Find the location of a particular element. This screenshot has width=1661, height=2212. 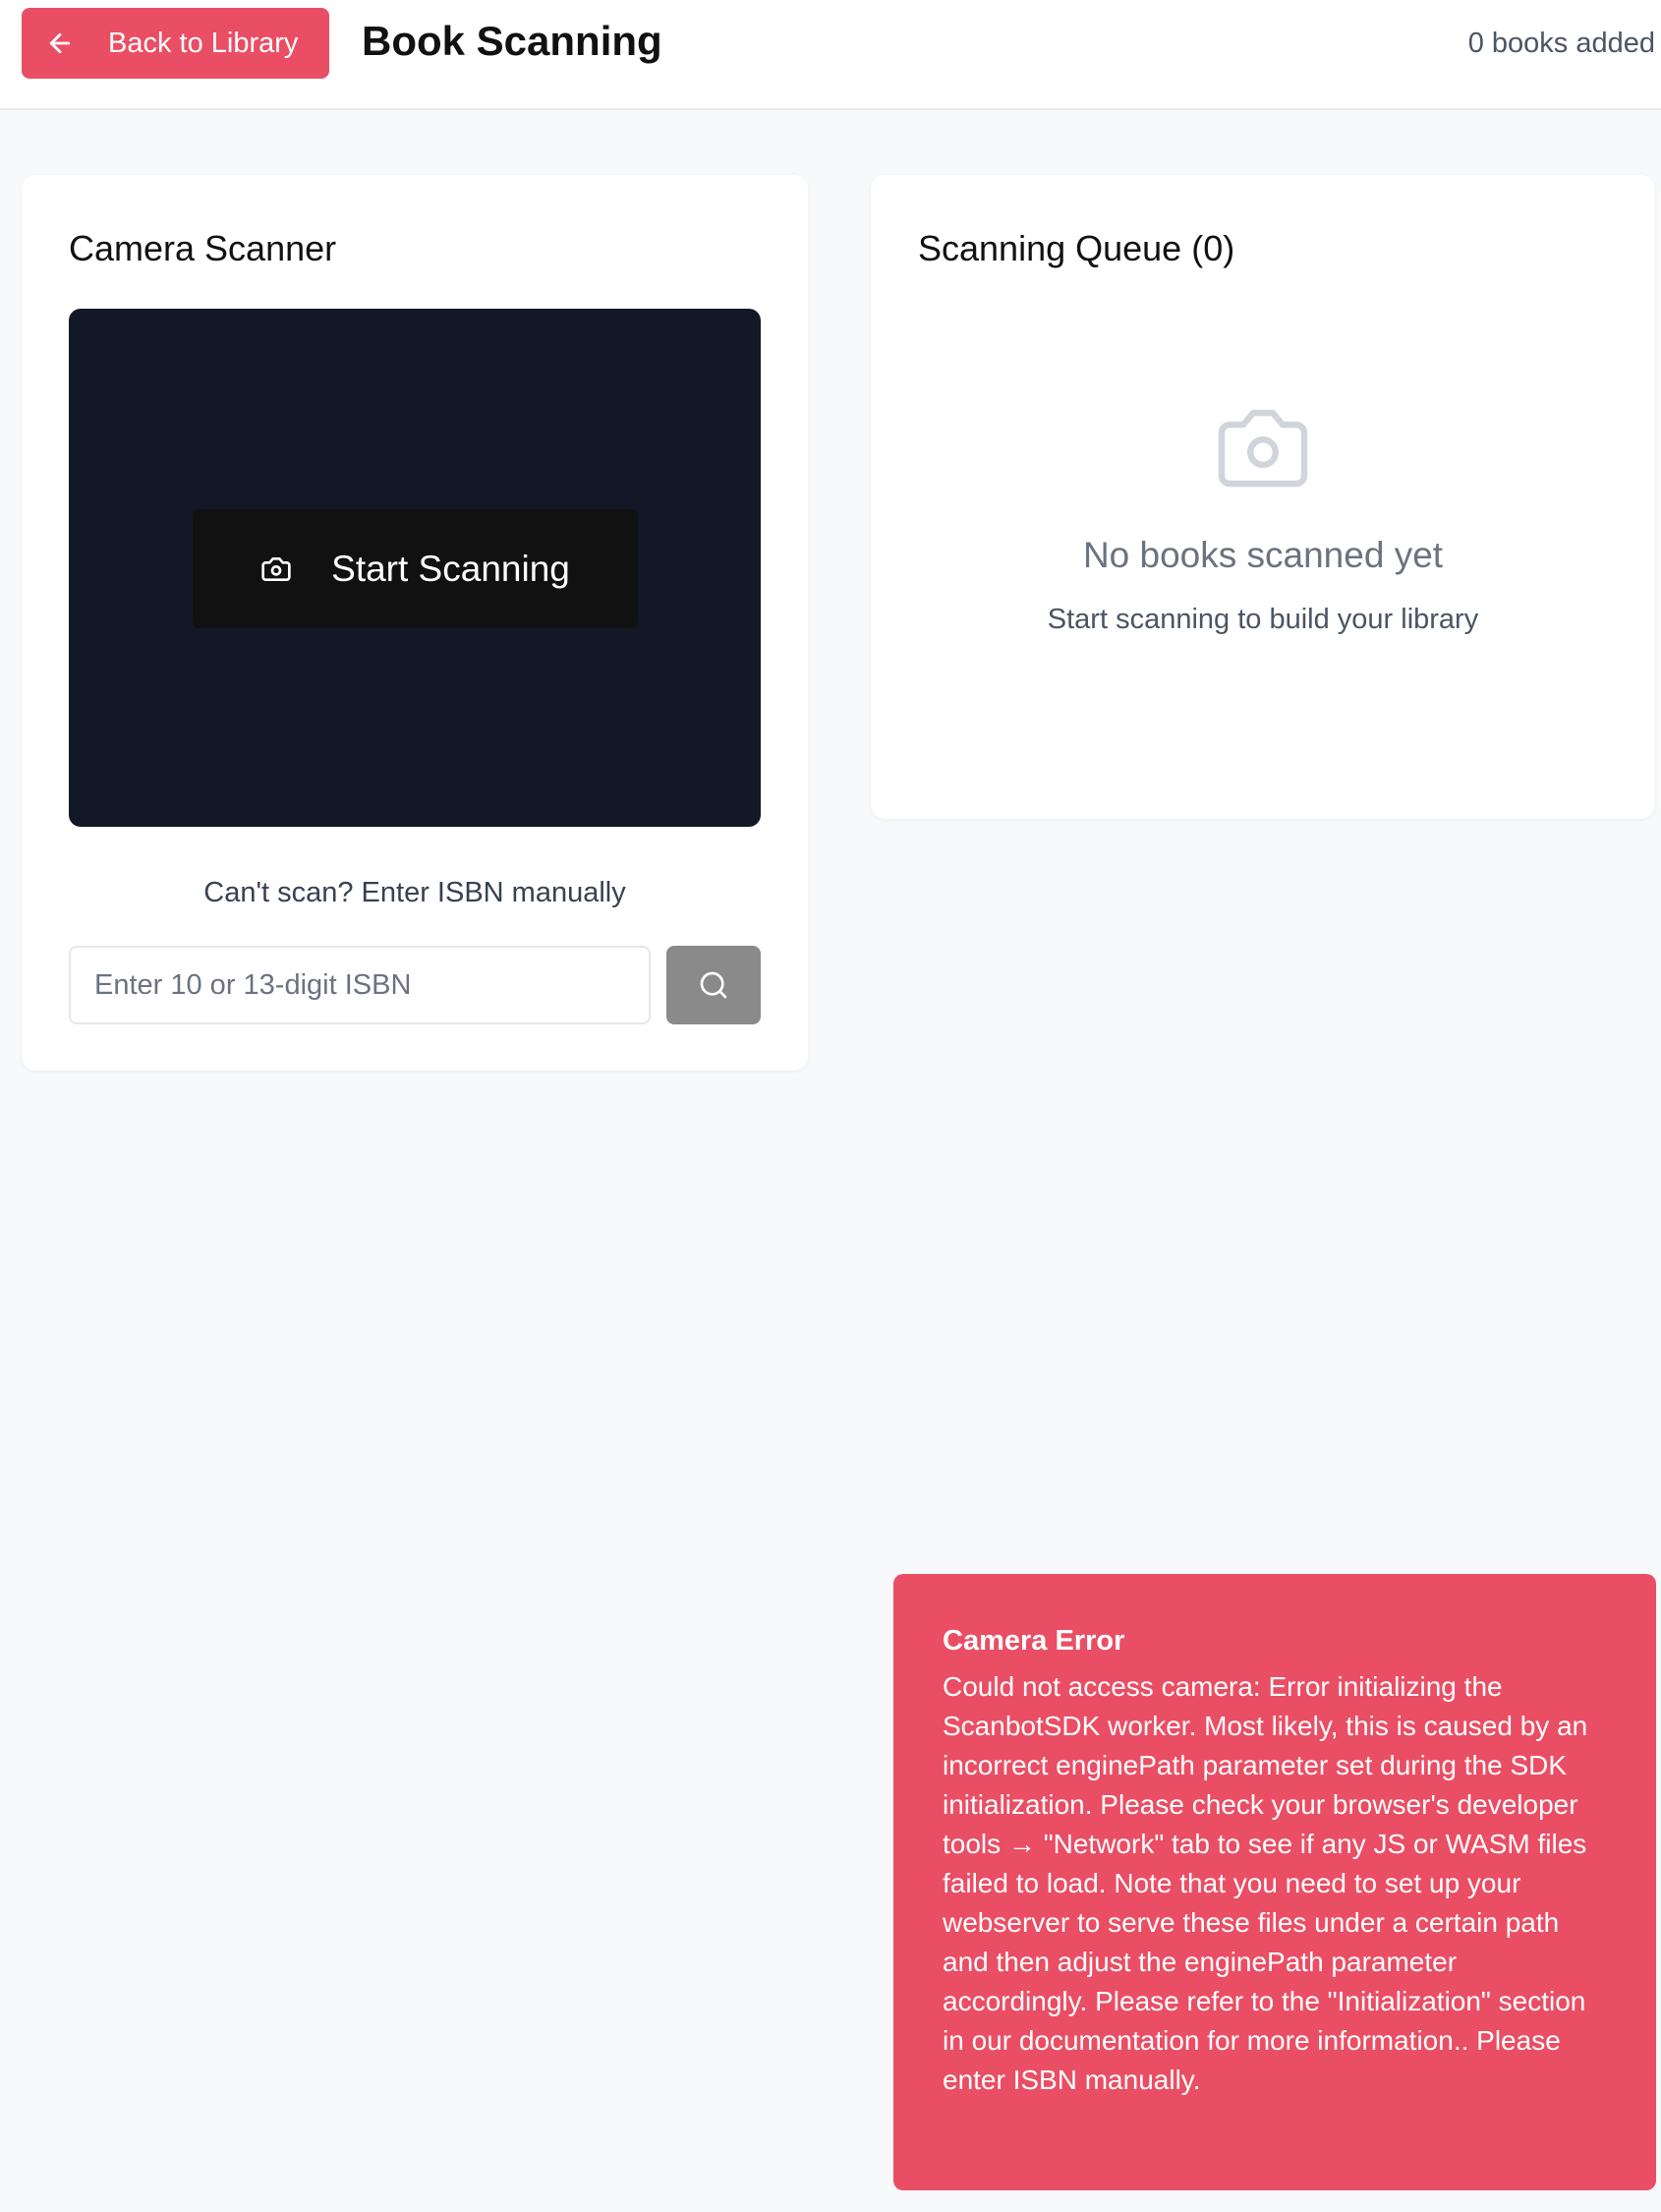

page-title: Book Scanning is located at coordinates (512, 41).